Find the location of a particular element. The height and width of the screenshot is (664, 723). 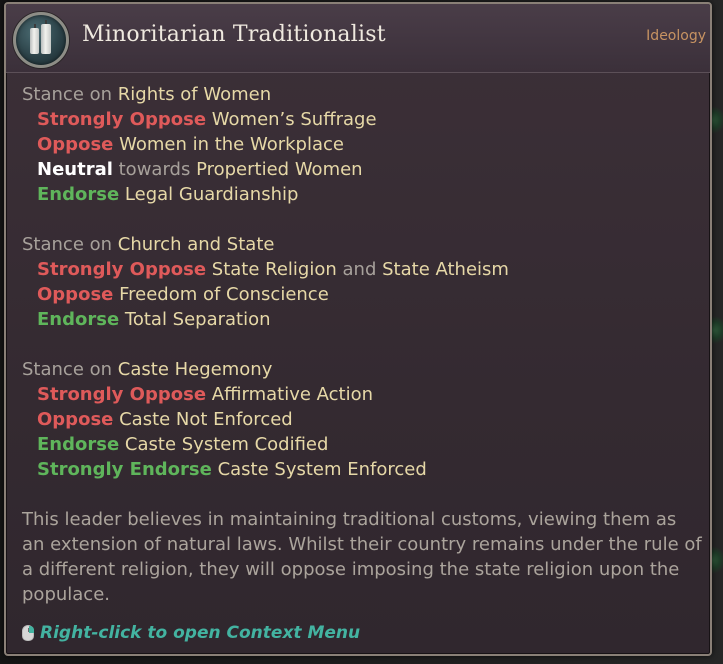

stance-row: Oppose Caste Not Enforced is located at coordinates (362, 419).